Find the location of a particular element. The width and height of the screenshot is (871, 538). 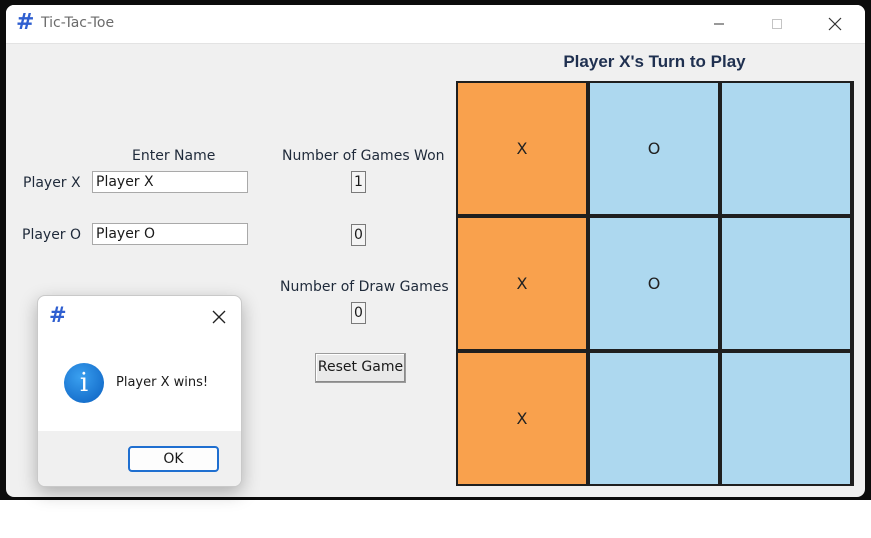

board-cell-0-1: O is located at coordinates (654, 148).